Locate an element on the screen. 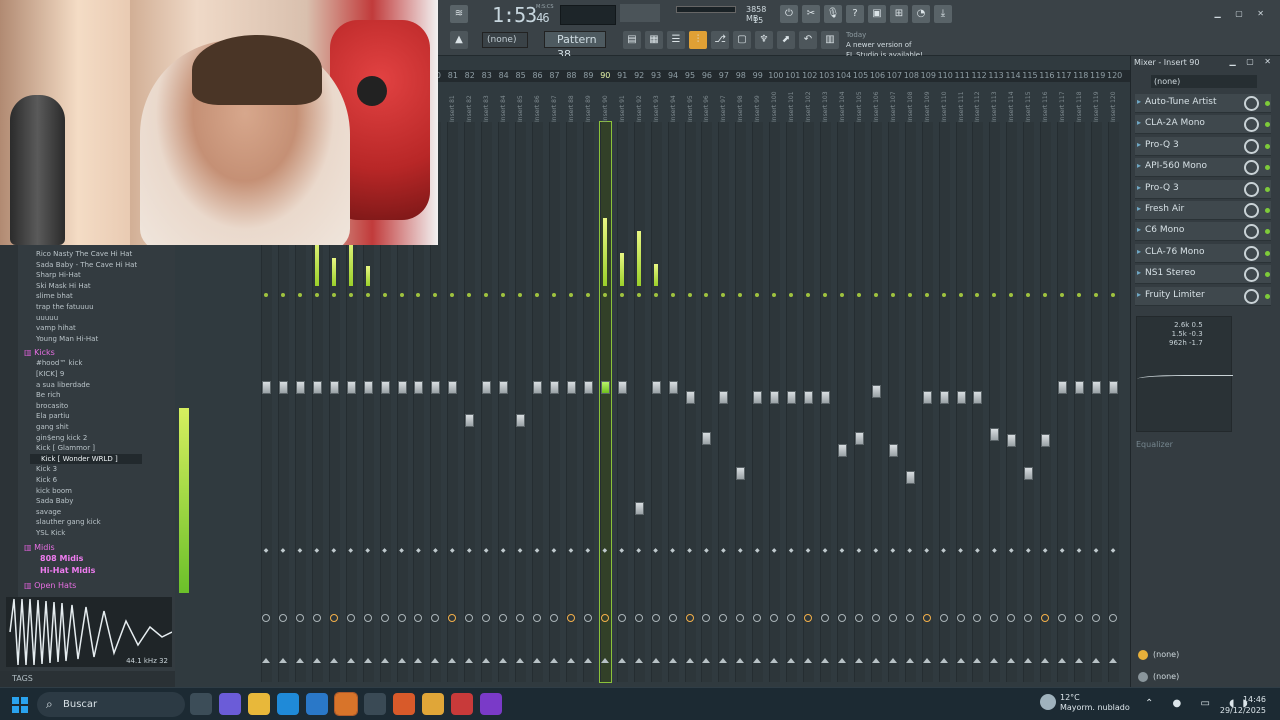 This screenshot has height=720, width=1280. edge-icon is located at coordinates (288, 704).